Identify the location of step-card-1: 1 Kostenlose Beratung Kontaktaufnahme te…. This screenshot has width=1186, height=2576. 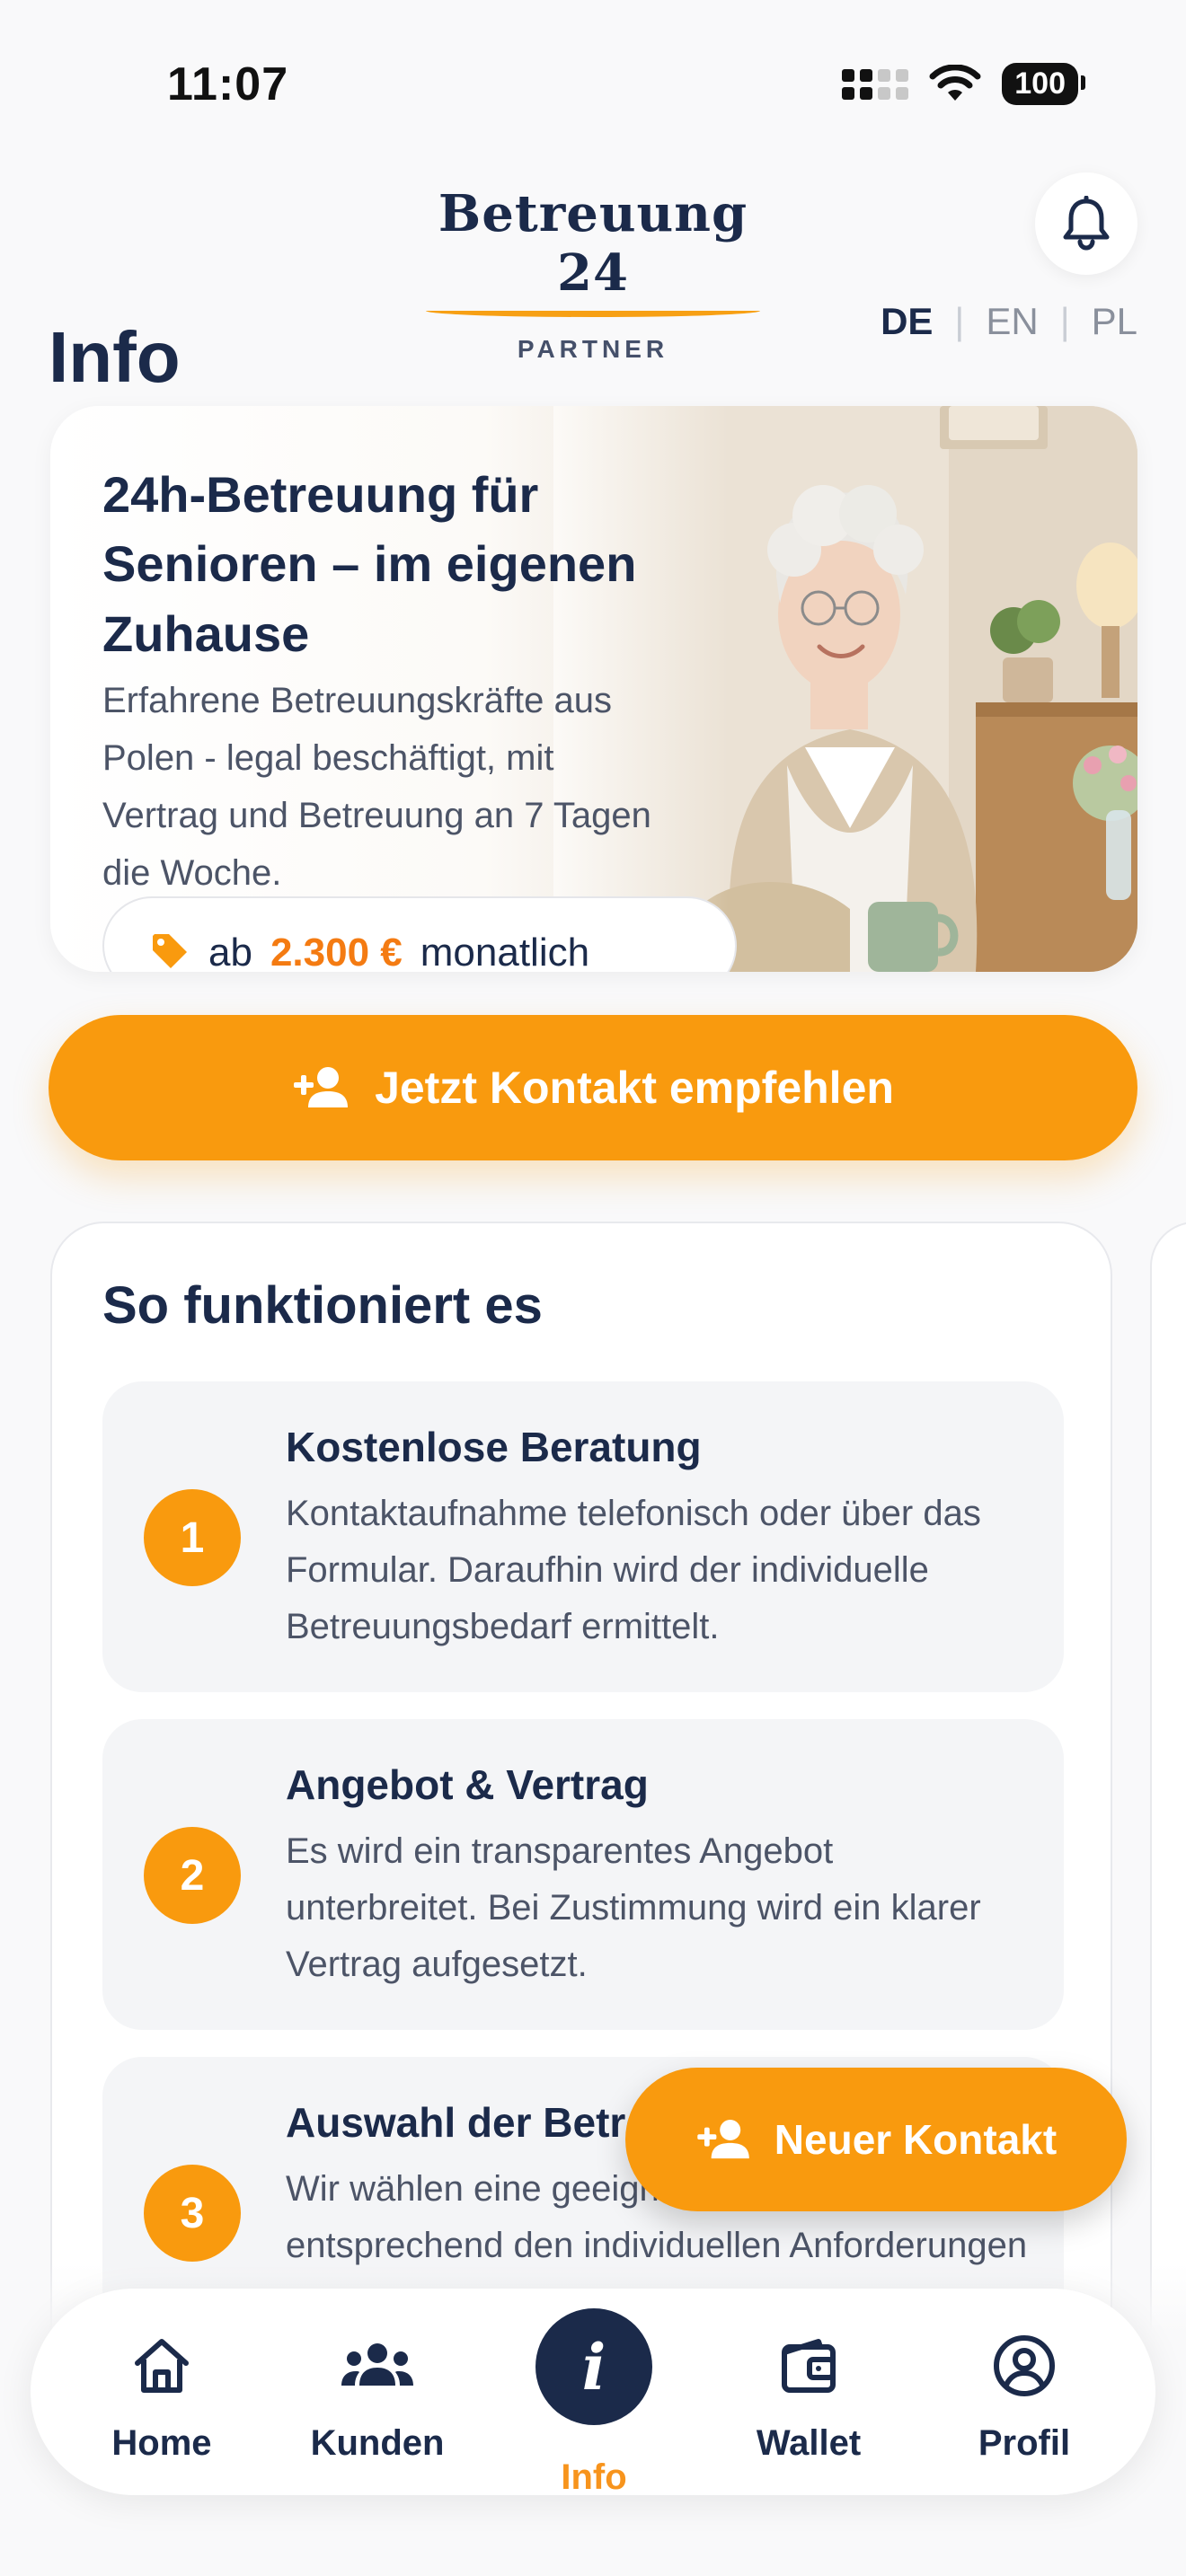
(583, 1536).